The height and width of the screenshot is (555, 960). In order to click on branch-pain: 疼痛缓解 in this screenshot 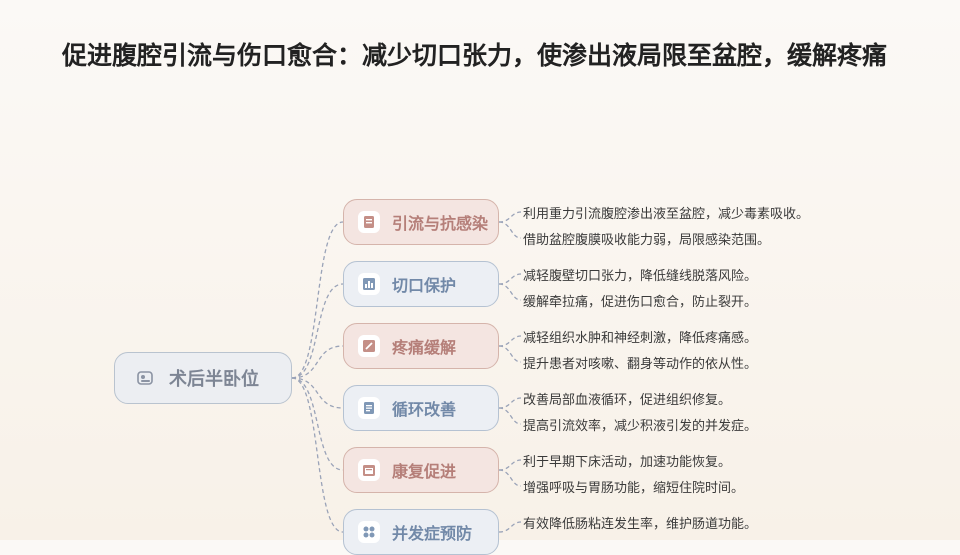, I will do `click(421, 346)`.